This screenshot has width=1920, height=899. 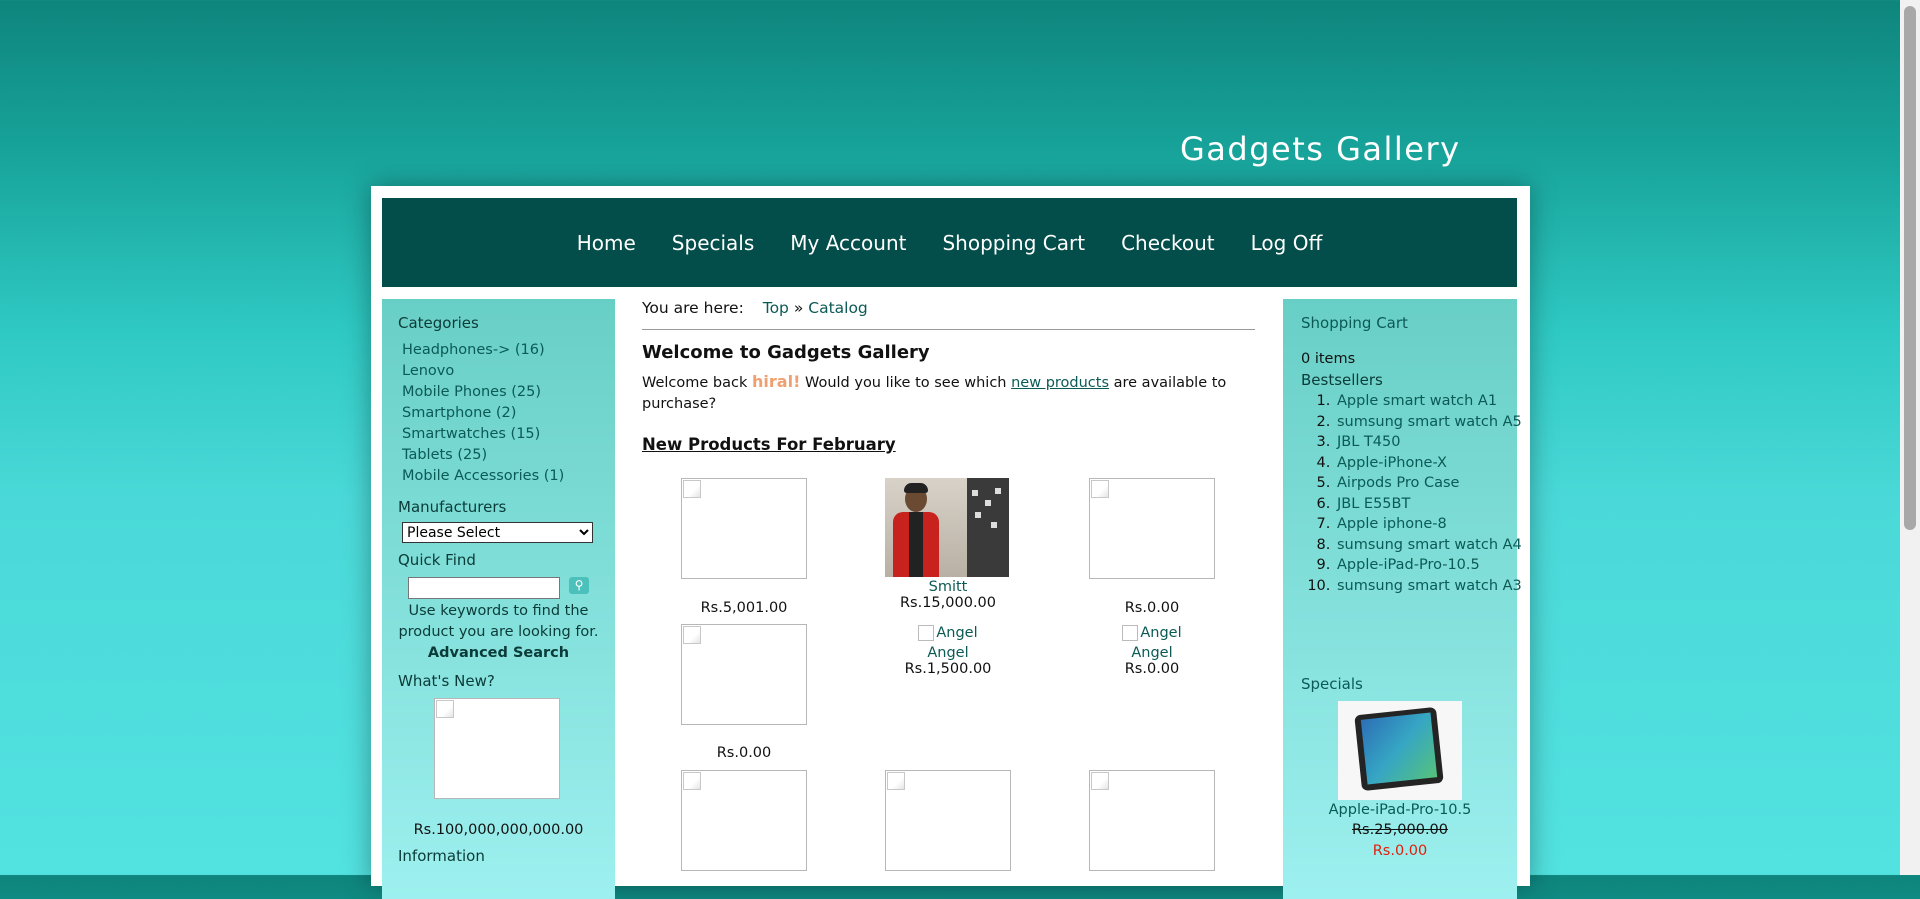 I want to click on category-mobile-phones: Mobile Phones (25), so click(x=471, y=392).